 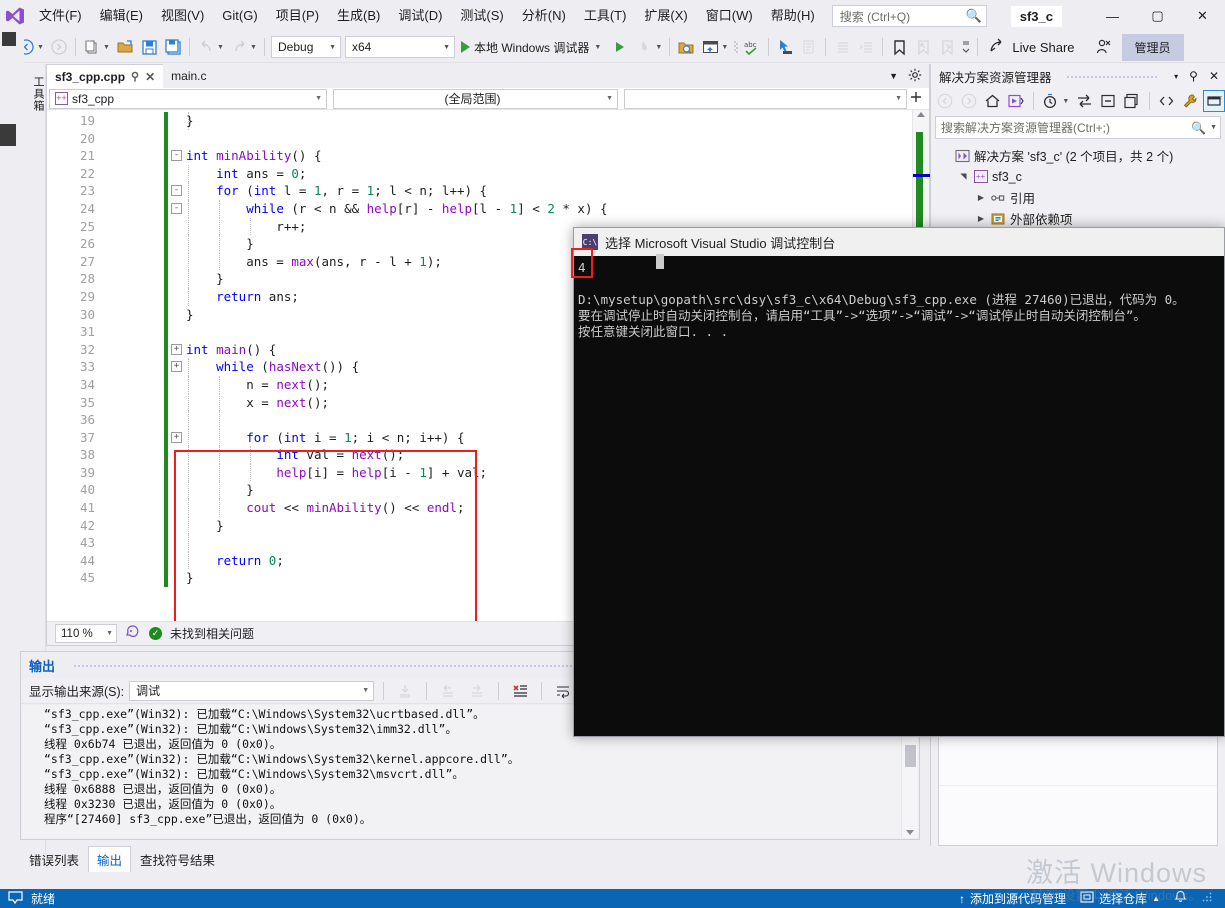 What do you see at coordinates (793, 16) in the screenshot?
I see `menu-help: 帮助(H)` at bounding box center [793, 16].